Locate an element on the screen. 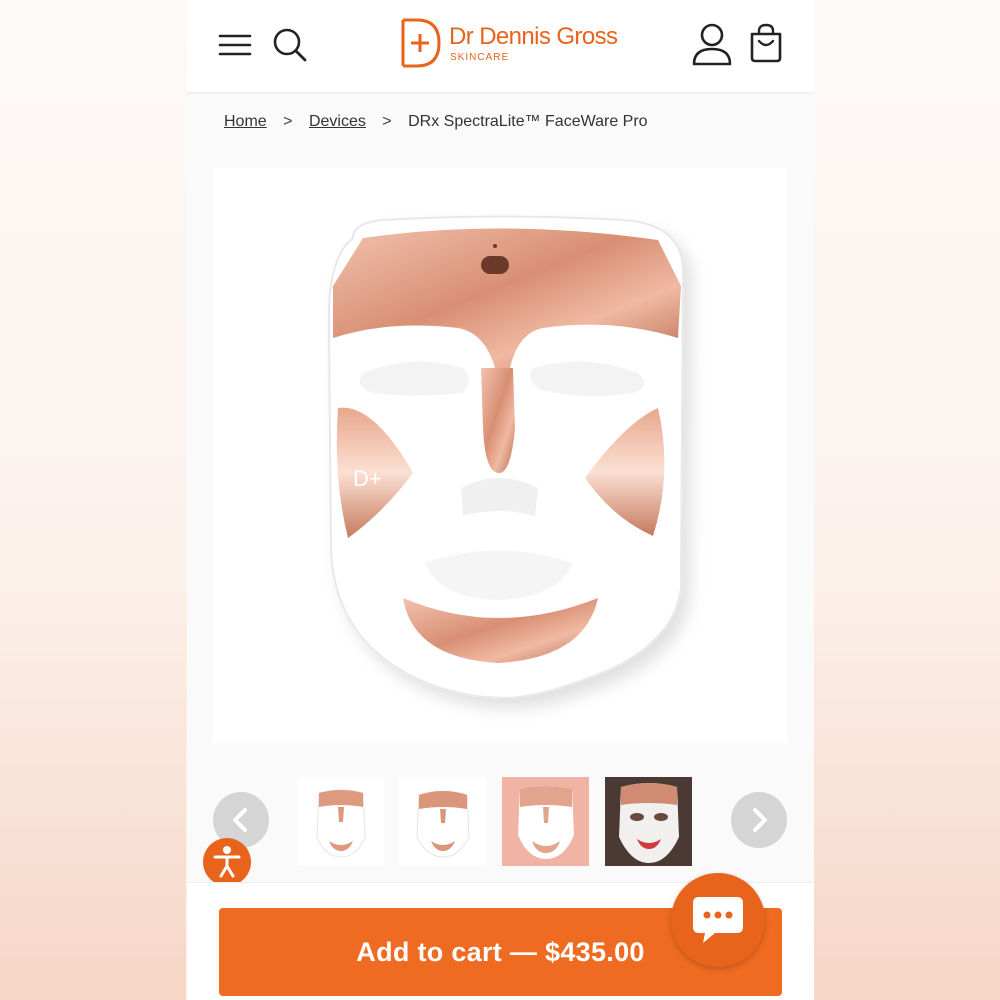  brand-name: Dr Dennis Gross is located at coordinates (533, 36).